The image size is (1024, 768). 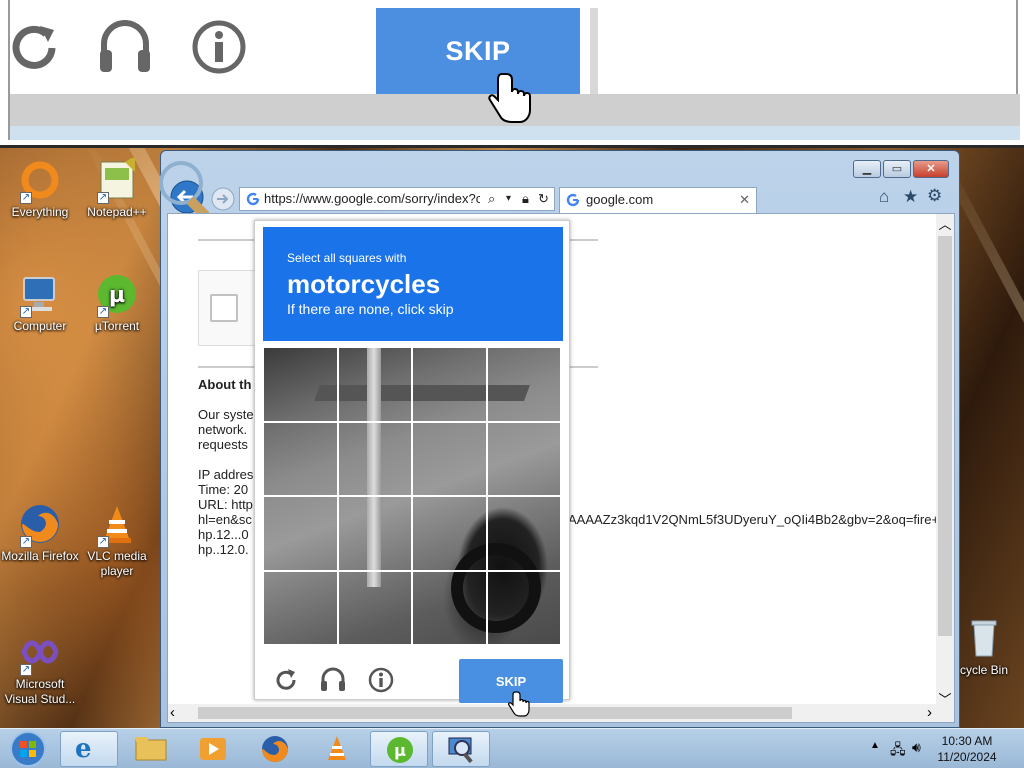 What do you see at coordinates (117, 180) in the screenshot?
I see `notepadpp-icon: ↗` at bounding box center [117, 180].